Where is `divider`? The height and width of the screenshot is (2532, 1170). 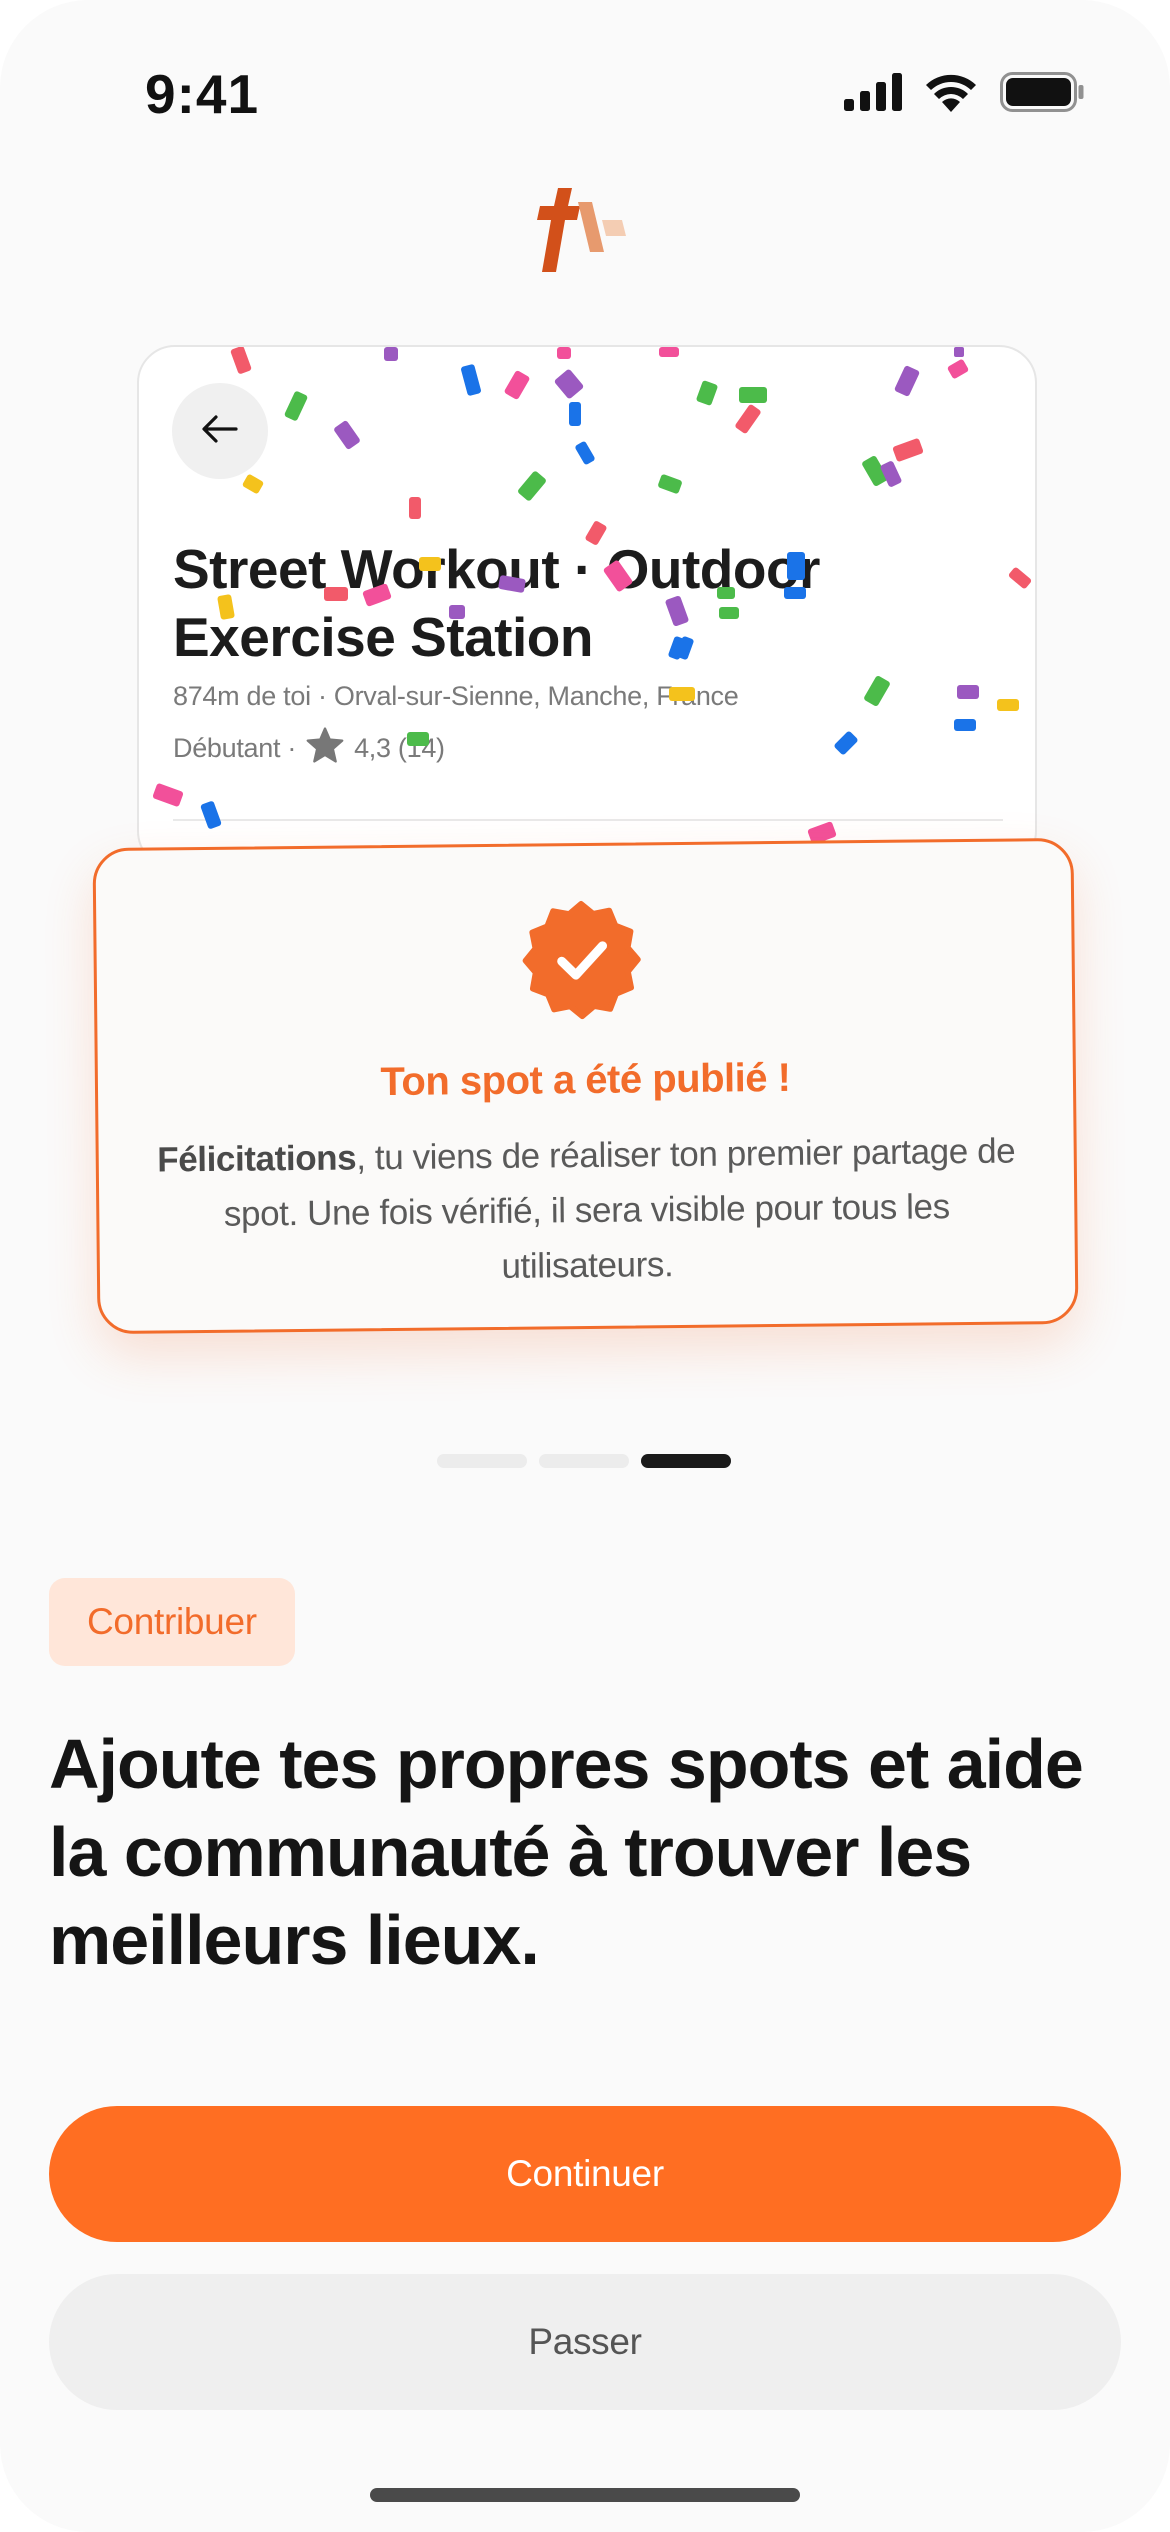 divider is located at coordinates (588, 820).